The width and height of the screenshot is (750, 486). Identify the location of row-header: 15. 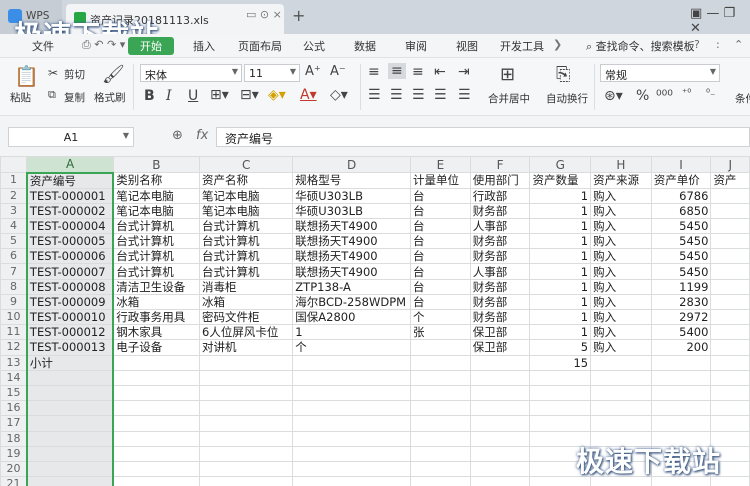
(14, 393).